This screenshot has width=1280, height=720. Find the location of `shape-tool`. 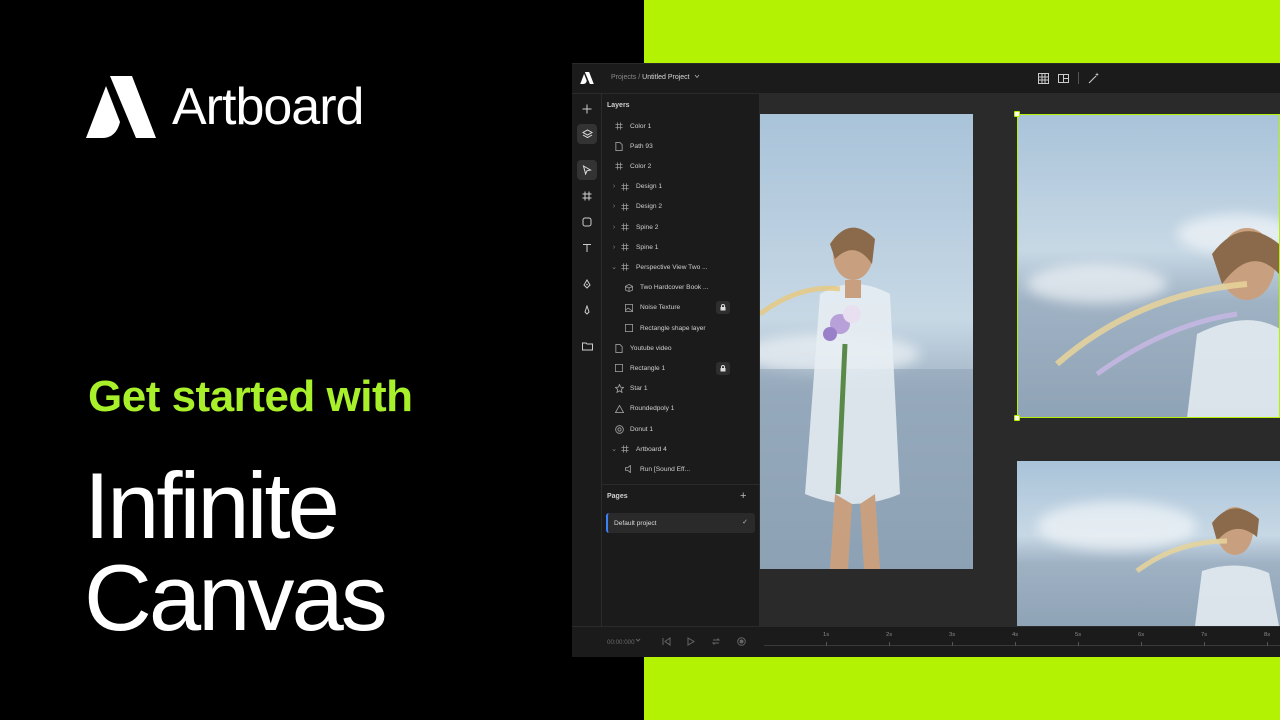

shape-tool is located at coordinates (587, 222).